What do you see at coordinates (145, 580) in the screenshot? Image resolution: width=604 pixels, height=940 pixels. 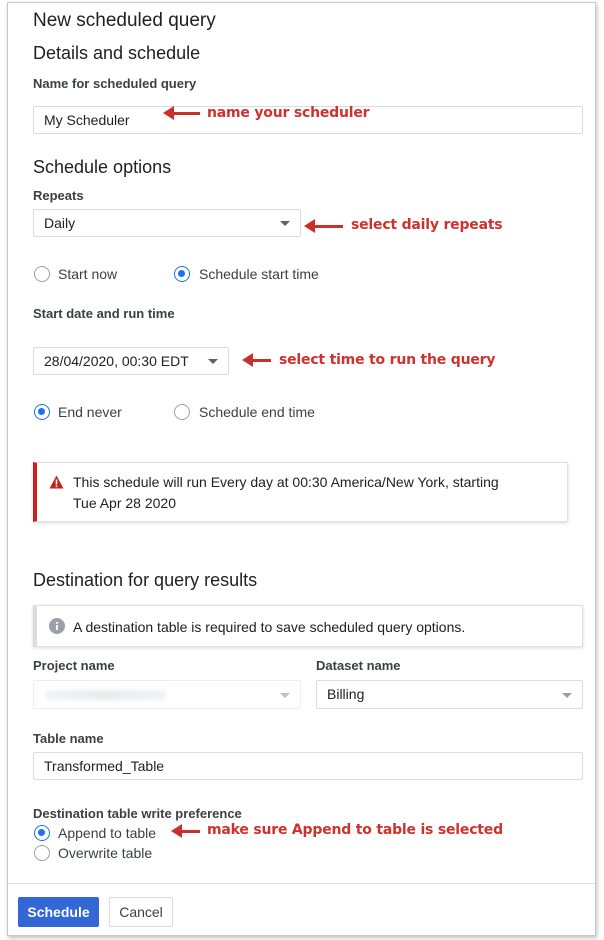 I see `destination-heading: Destination for query results` at bounding box center [145, 580].